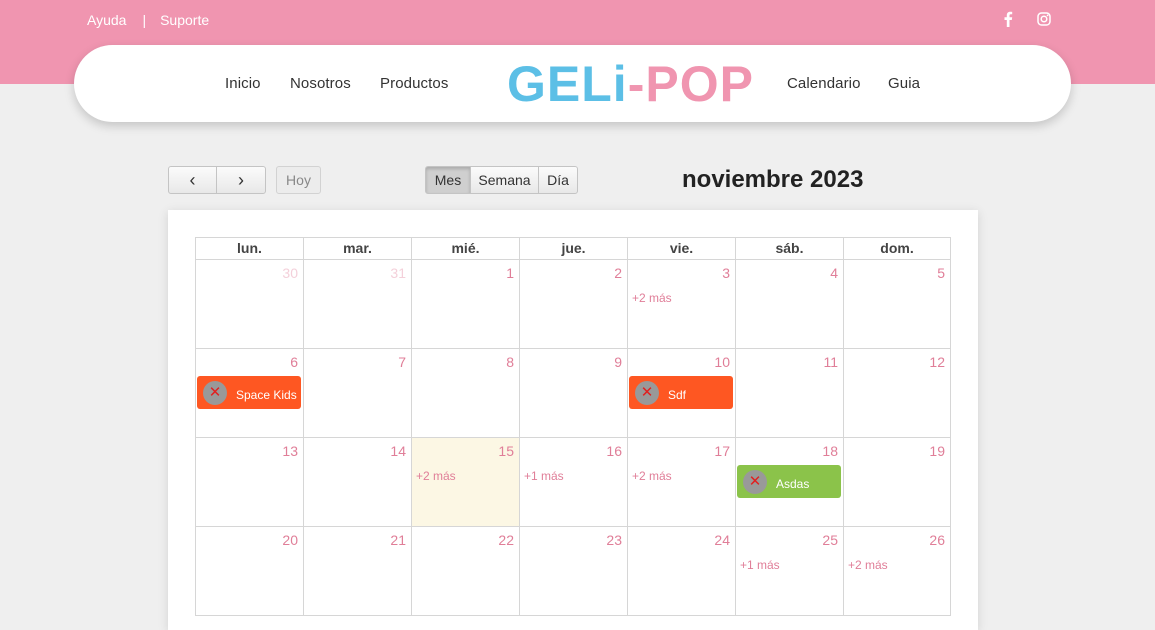  What do you see at coordinates (241, 180) in the screenshot?
I see `next-month-button: ›` at bounding box center [241, 180].